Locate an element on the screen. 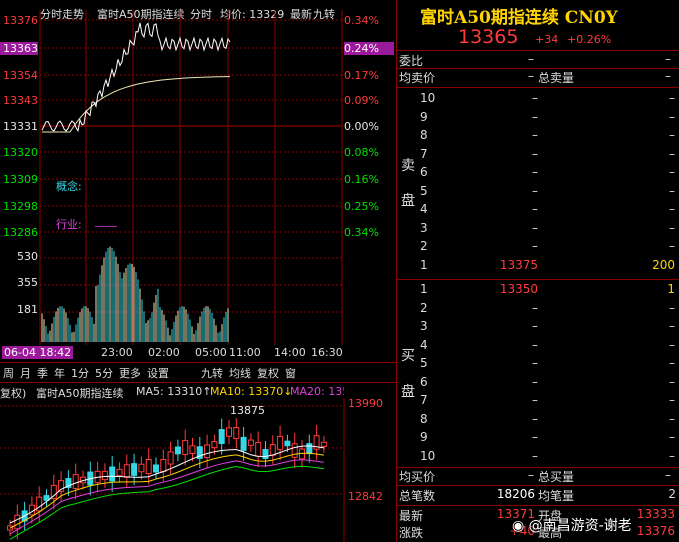  watermark: ◉ @南昌游资-谢老 is located at coordinates (572, 525).